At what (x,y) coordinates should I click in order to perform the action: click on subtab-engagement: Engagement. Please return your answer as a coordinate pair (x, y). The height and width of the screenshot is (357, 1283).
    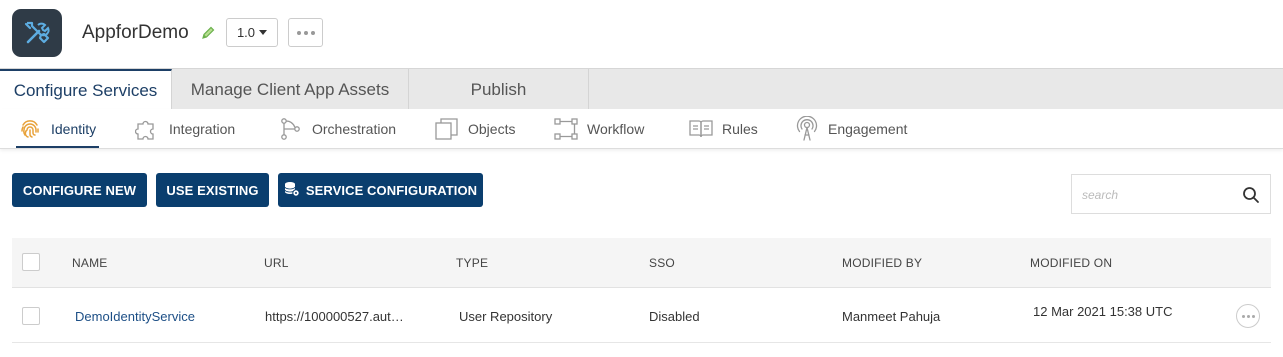
    Looking at the image, I should click on (850, 129).